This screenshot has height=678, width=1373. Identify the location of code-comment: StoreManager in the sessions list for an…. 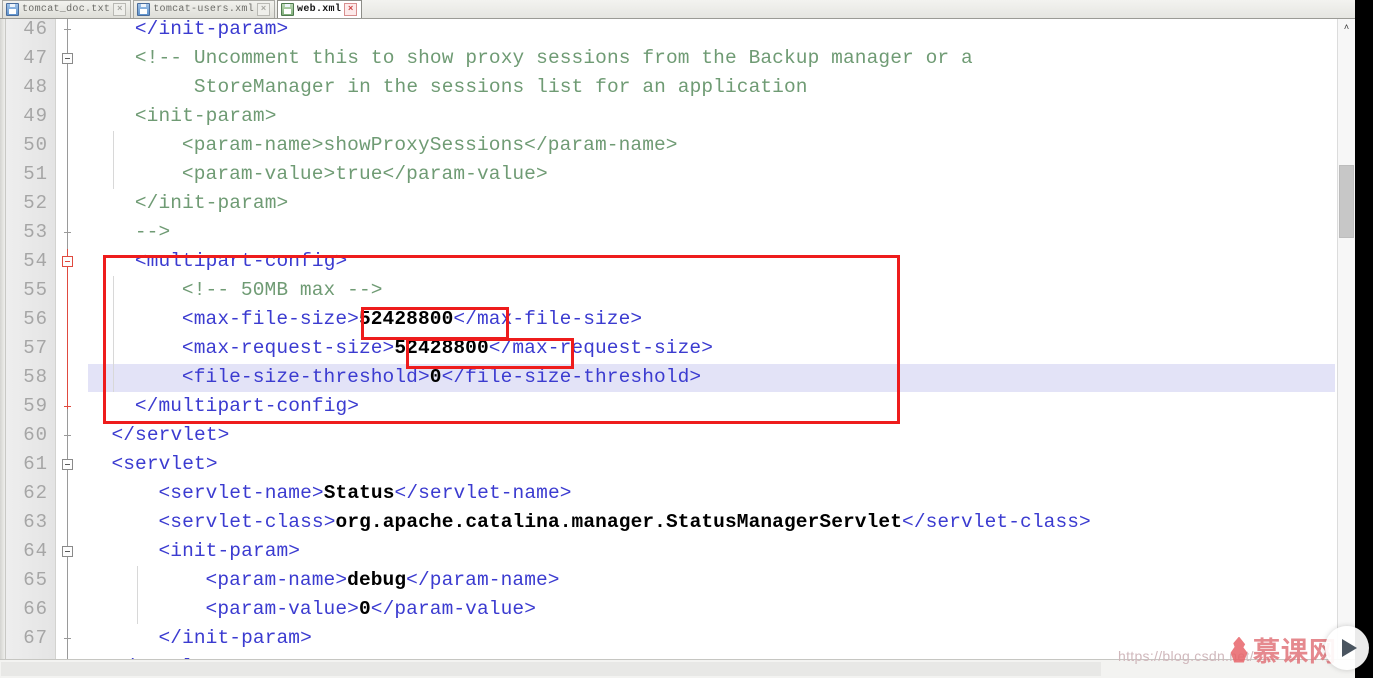
(471, 87).